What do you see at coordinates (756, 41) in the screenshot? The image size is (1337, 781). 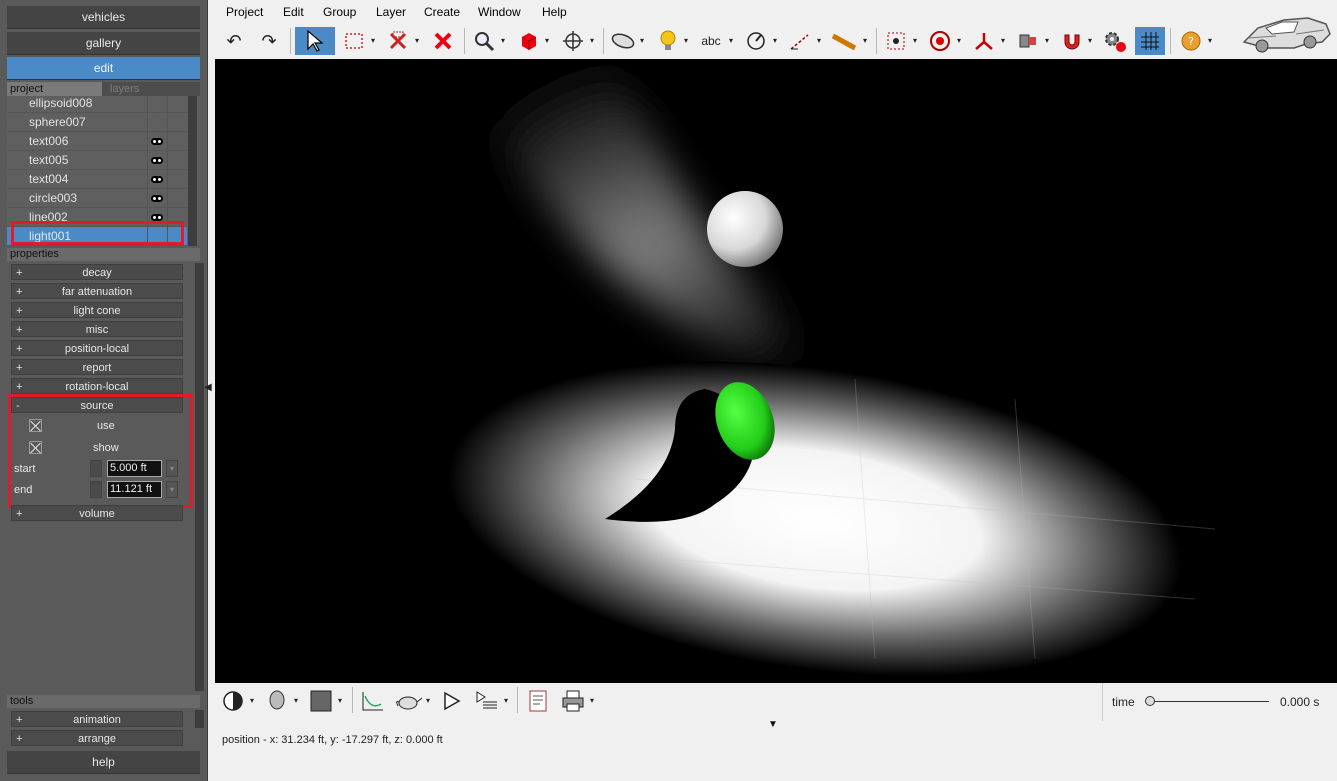 I see `dimension-icon` at bounding box center [756, 41].